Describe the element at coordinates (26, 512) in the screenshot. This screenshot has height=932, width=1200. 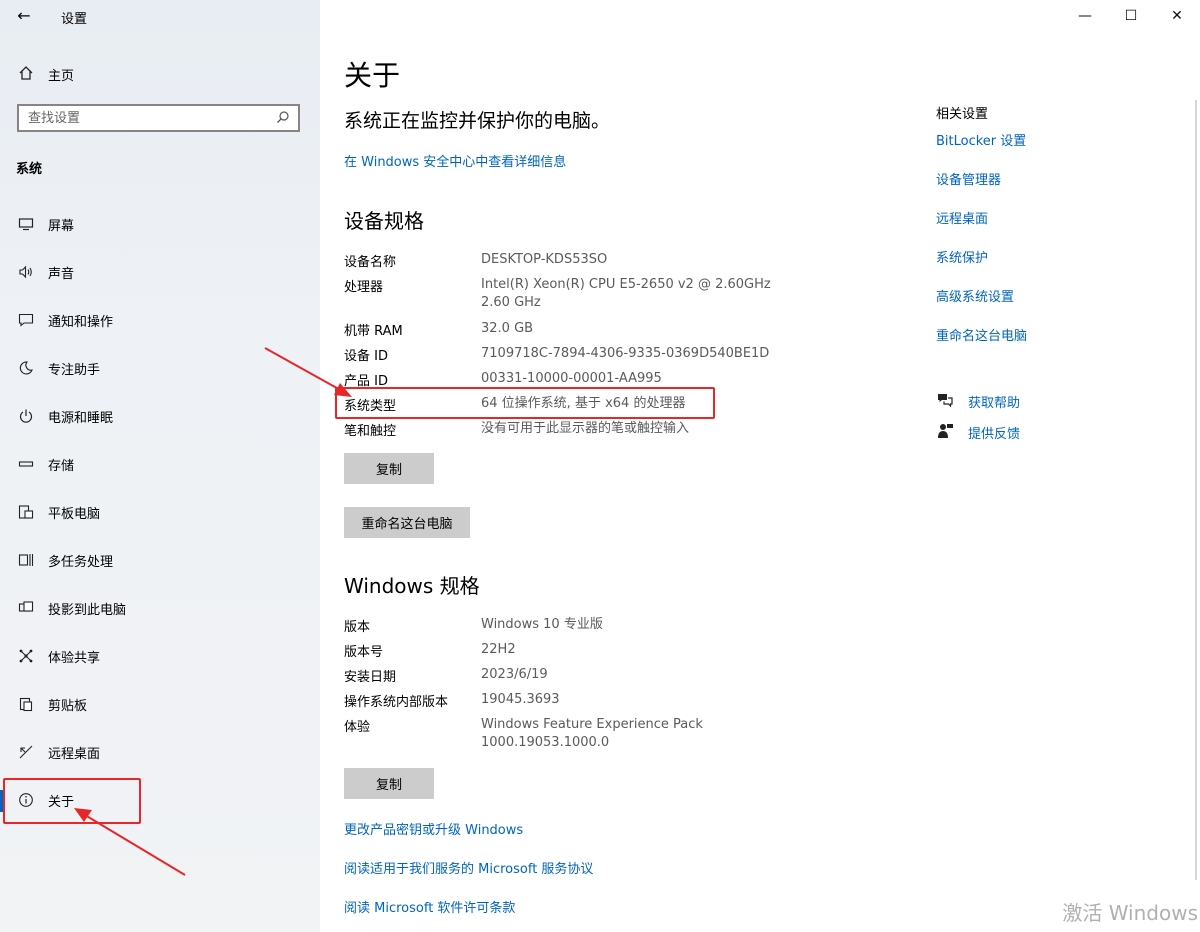
I see `tablet-icon` at that location.